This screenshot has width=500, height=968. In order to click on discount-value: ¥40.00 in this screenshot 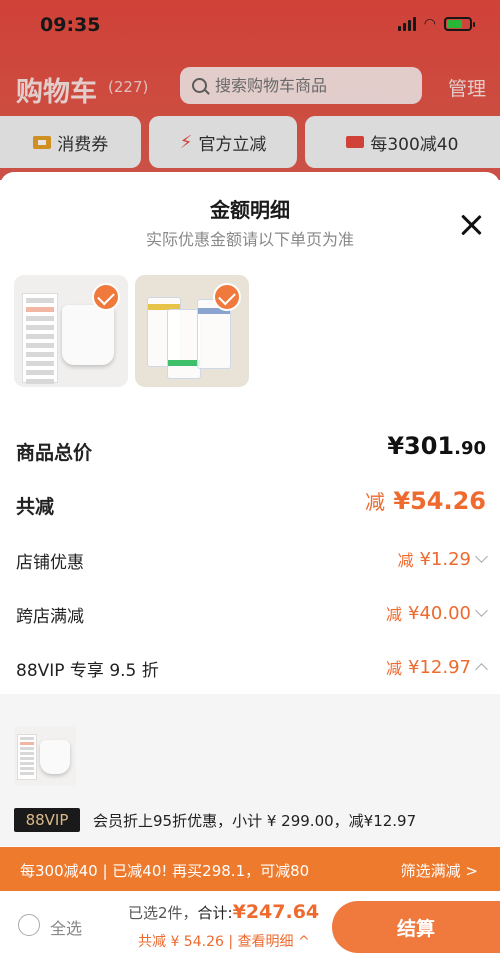, I will do `click(439, 613)`.